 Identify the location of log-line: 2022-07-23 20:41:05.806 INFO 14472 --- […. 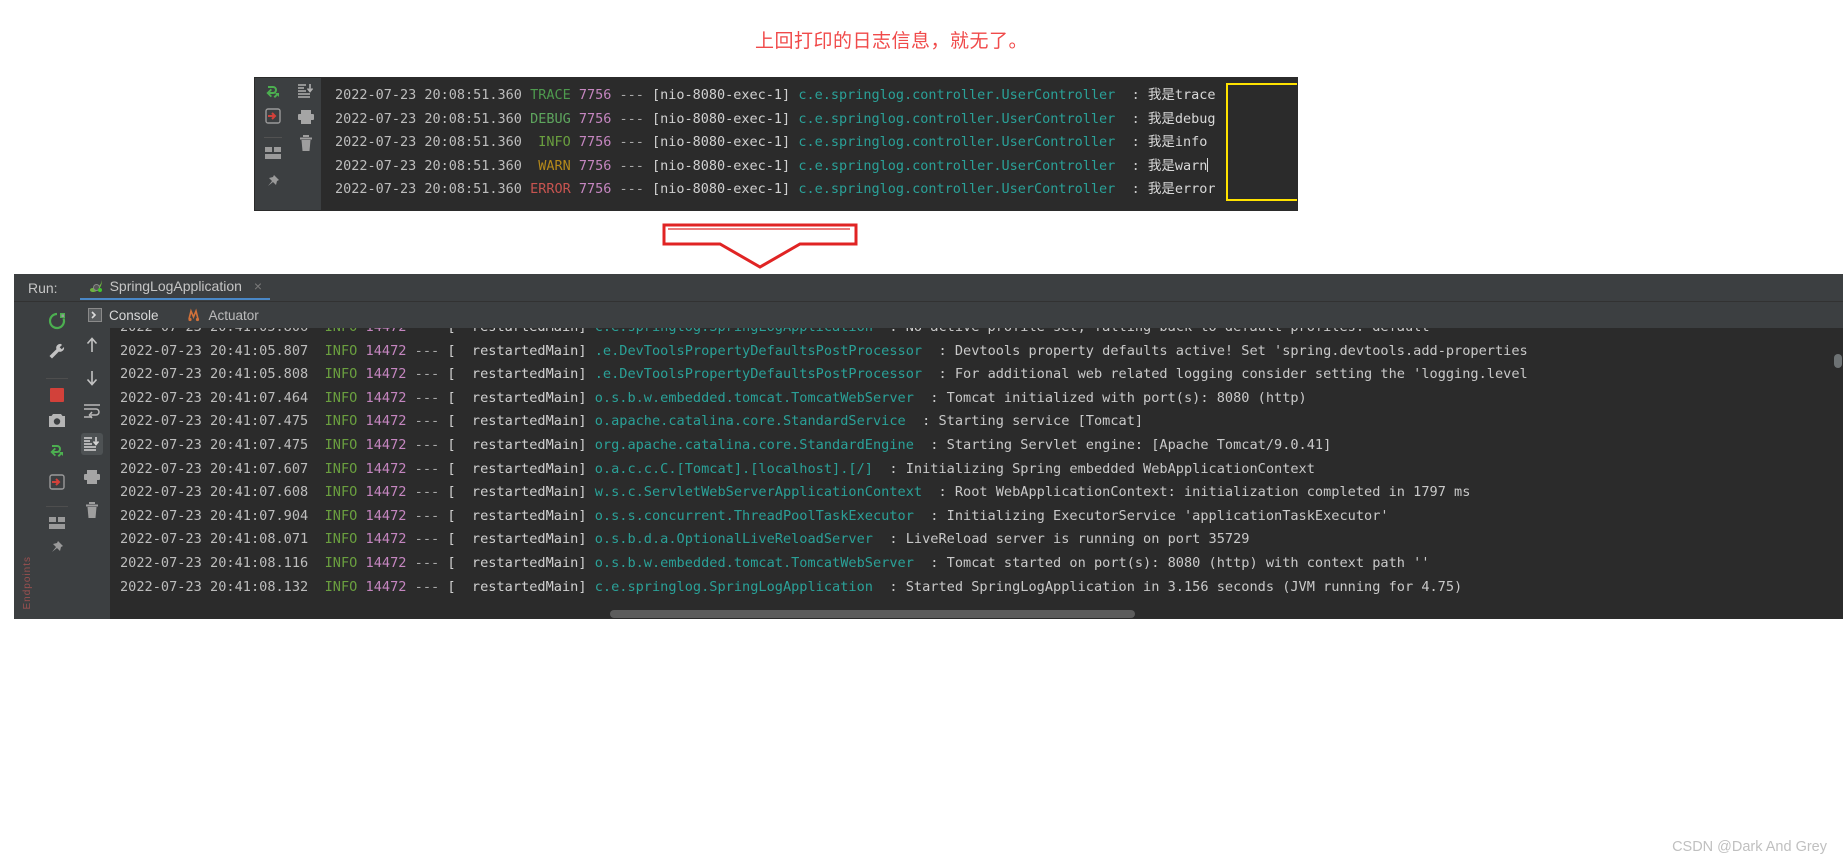
(981, 334).